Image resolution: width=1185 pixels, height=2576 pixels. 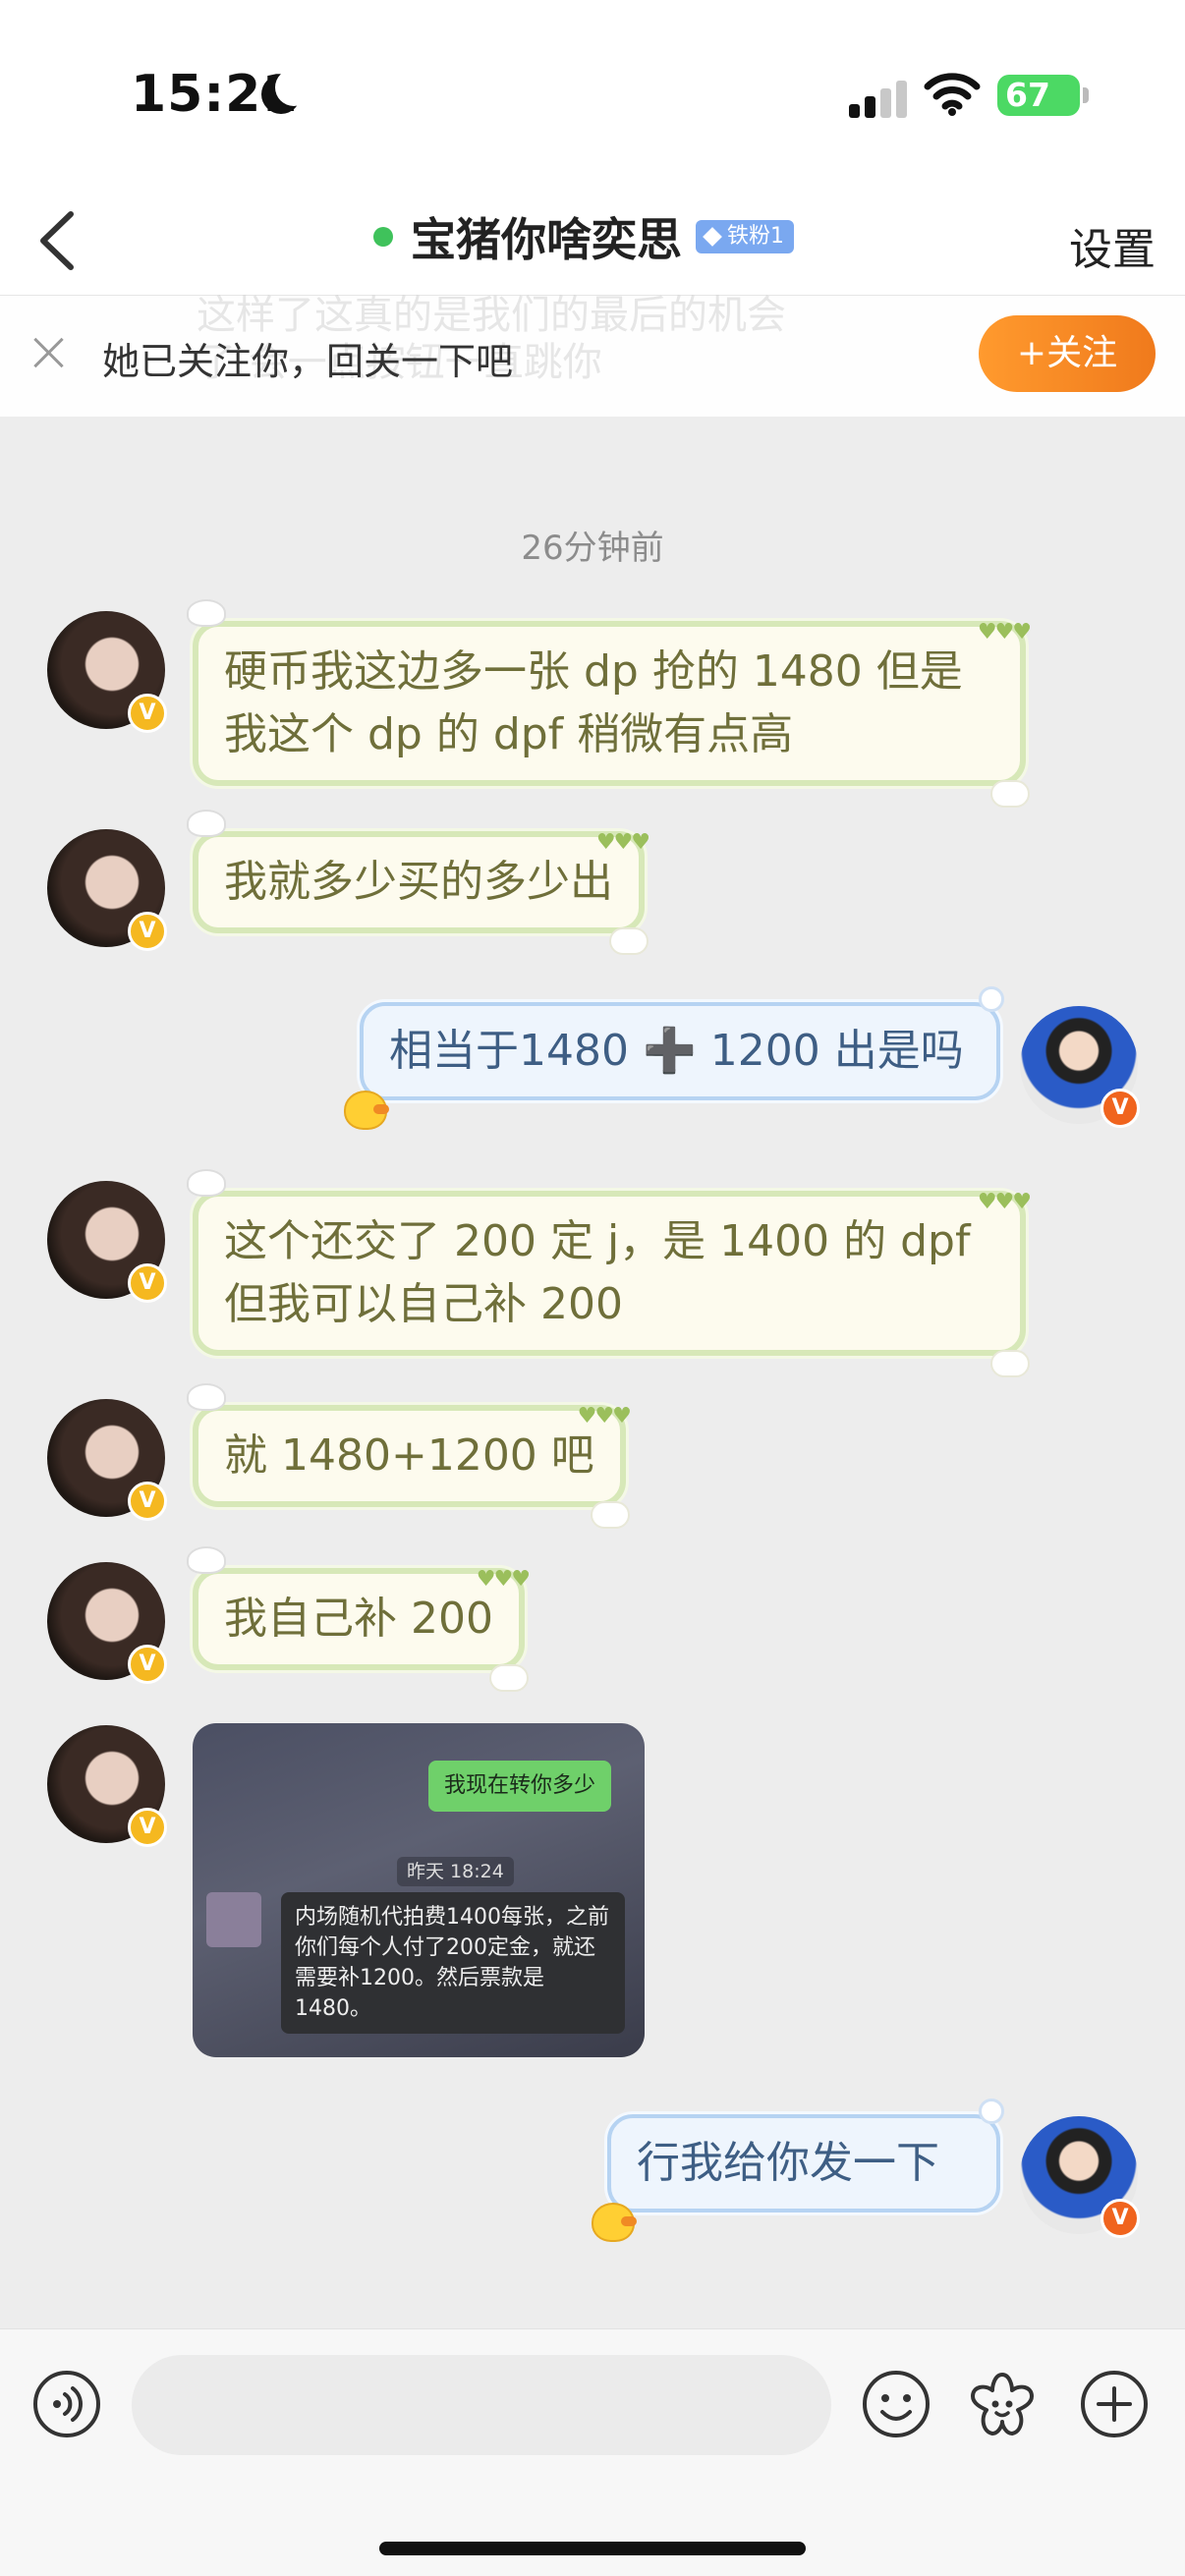 I want to click on fan-level-badge: 铁粉1, so click(x=745, y=236).